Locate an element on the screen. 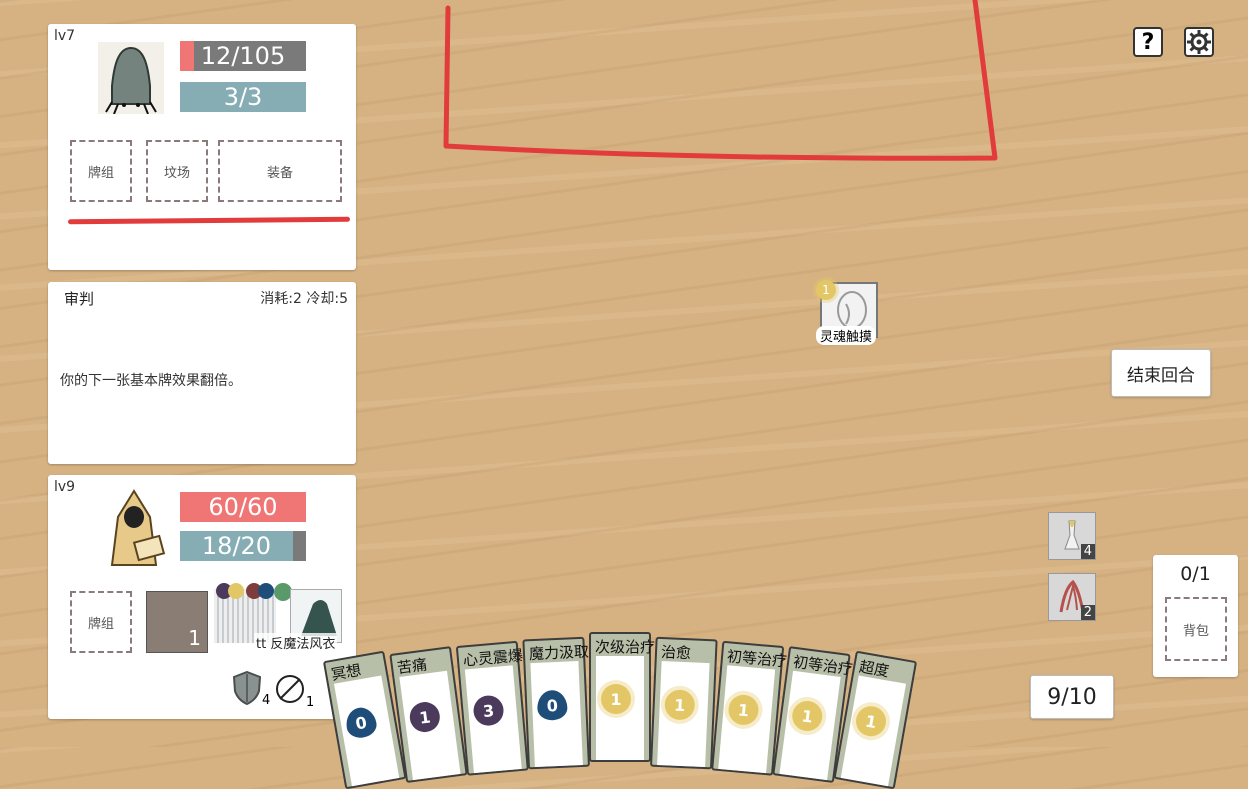  hand-card-cost: 1 is located at coordinates (616, 699).